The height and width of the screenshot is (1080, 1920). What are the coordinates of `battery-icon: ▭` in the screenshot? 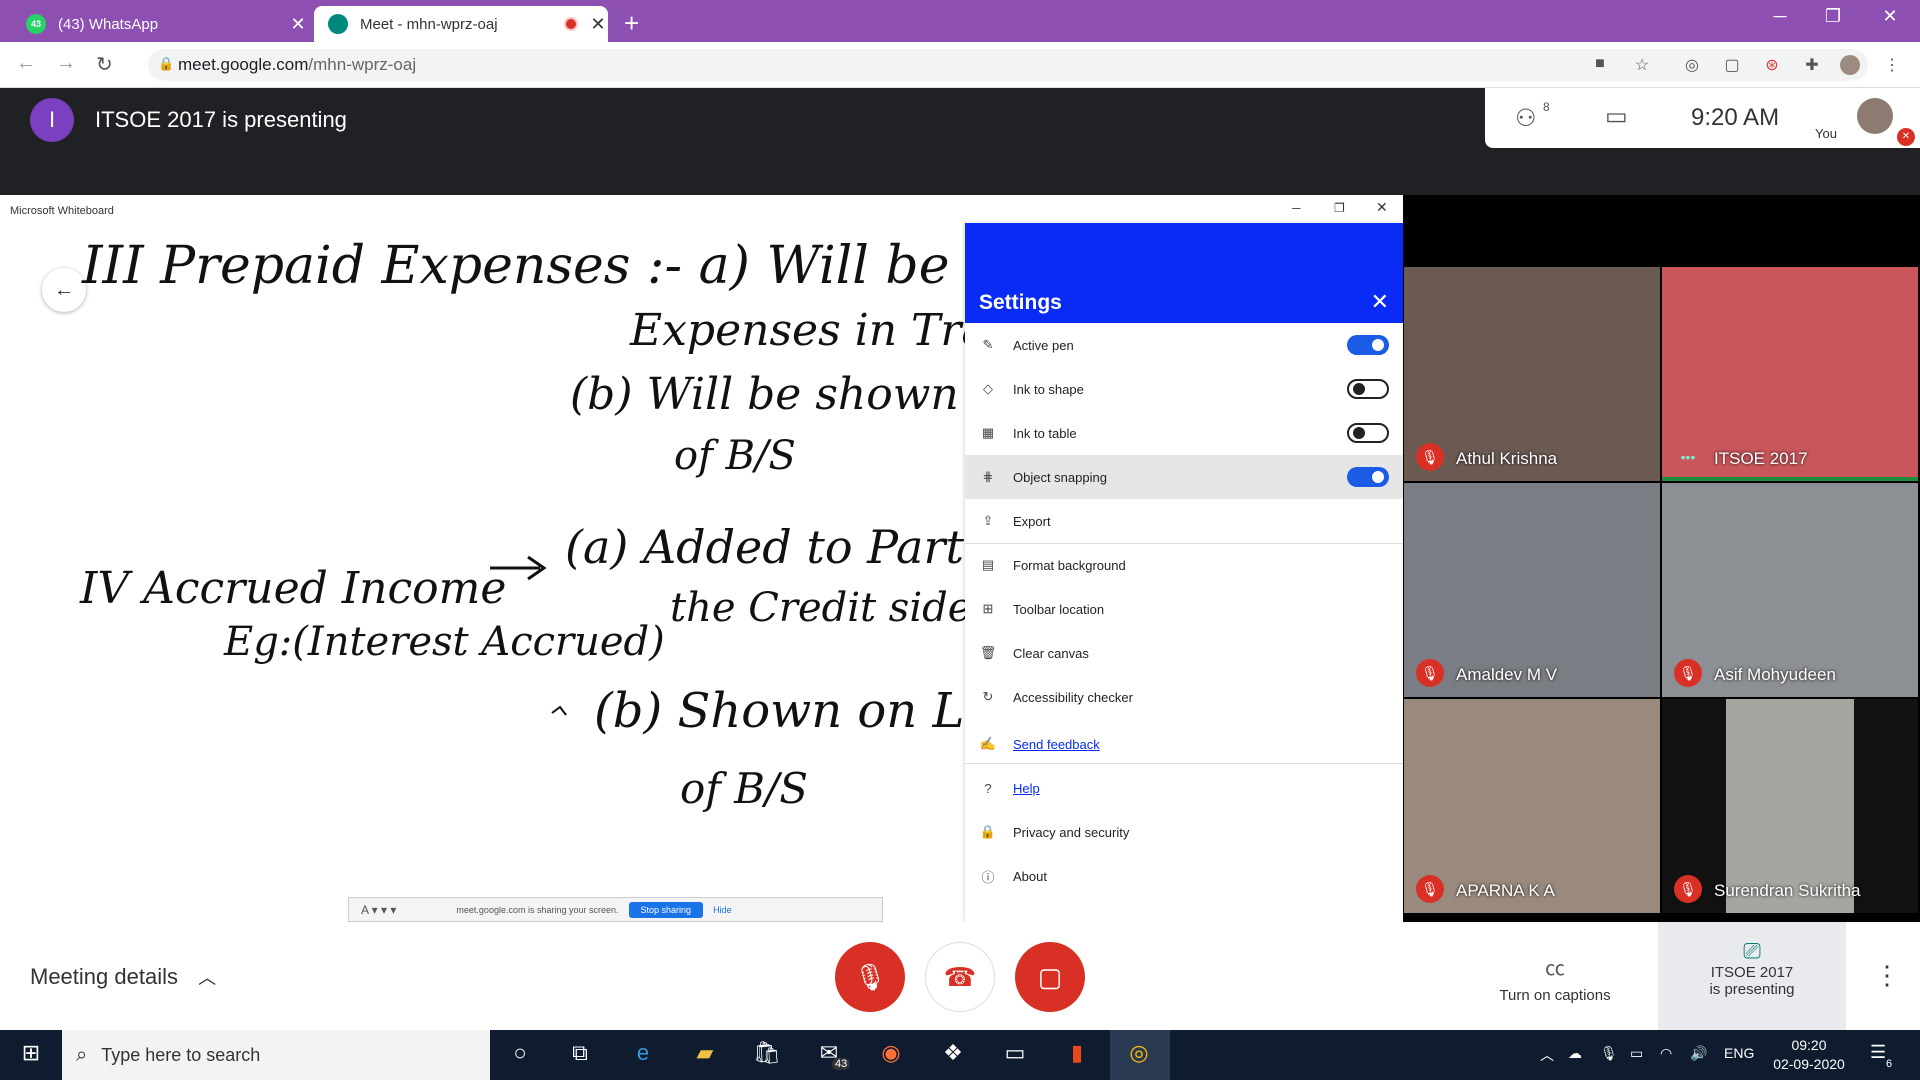 It's located at (1636, 1053).